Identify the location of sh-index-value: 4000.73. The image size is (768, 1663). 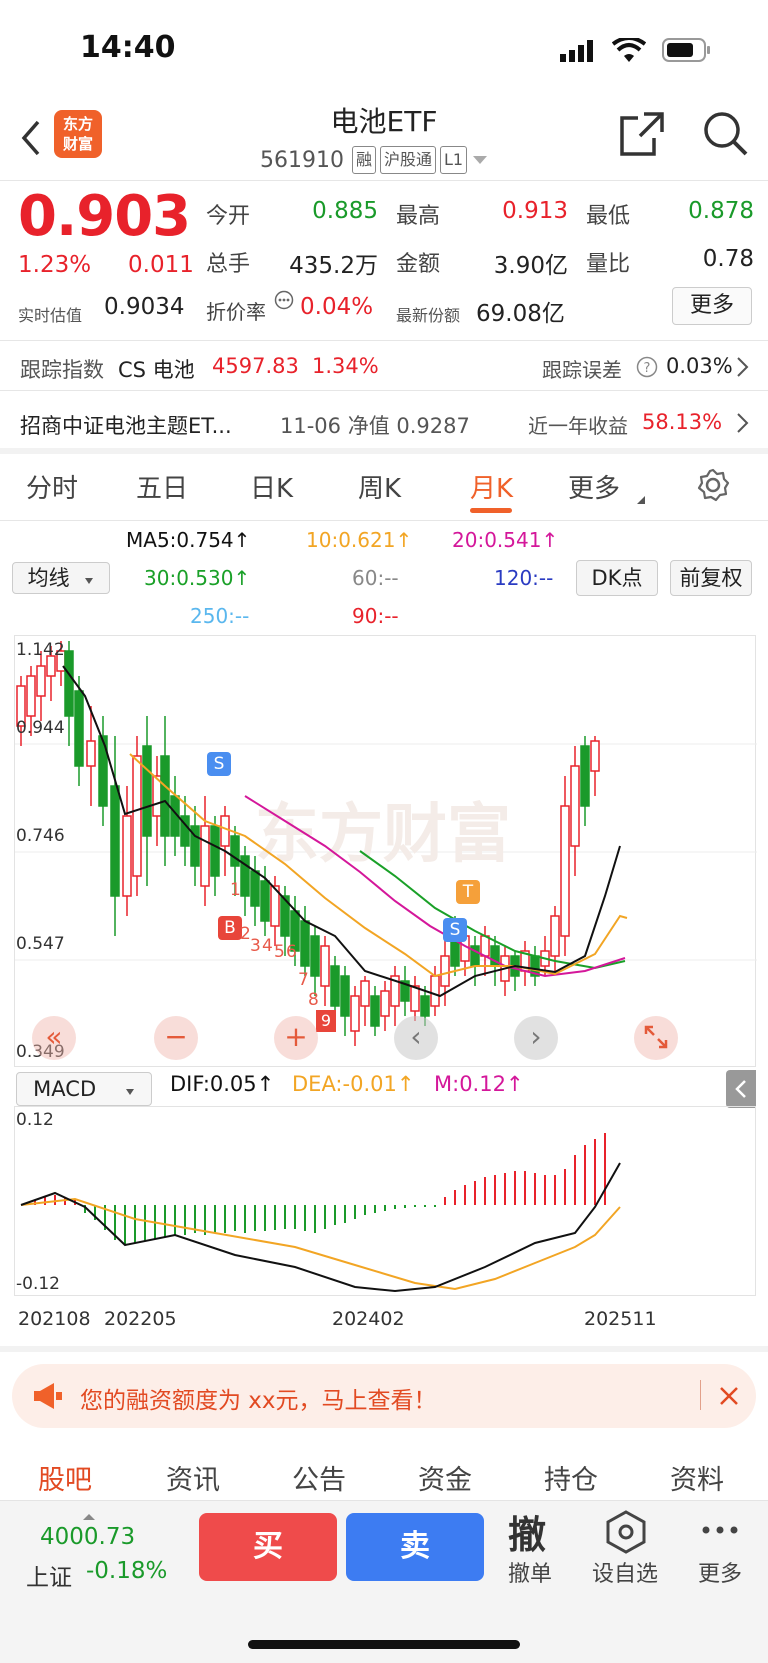
(87, 1537).